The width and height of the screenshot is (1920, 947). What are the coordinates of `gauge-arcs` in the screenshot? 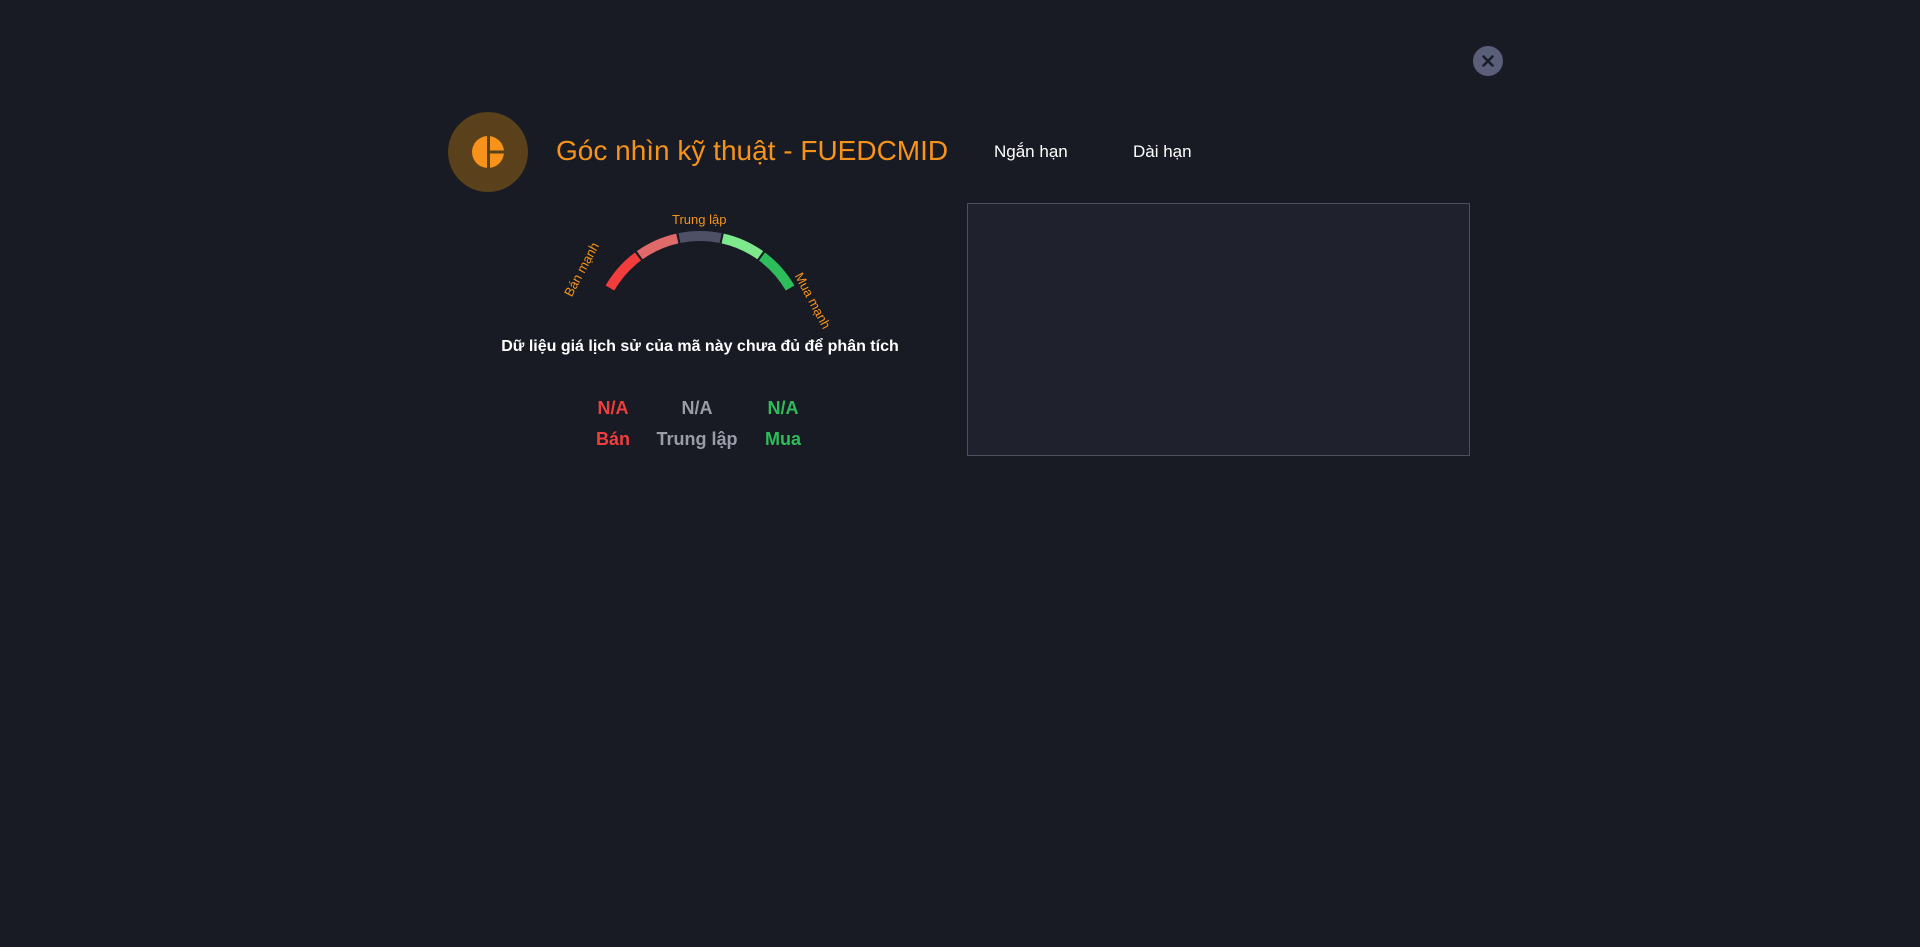 It's located at (700, 261).